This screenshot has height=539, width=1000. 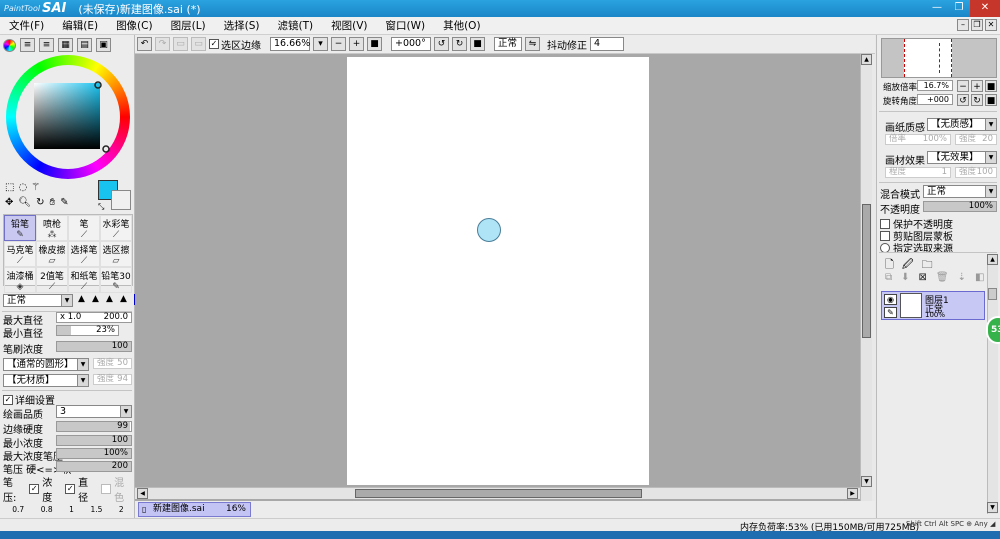 What do you see at coordinates (9, 202) in the screenshot?
I see `move-icon: ✥` at bounding box center [9, 202].